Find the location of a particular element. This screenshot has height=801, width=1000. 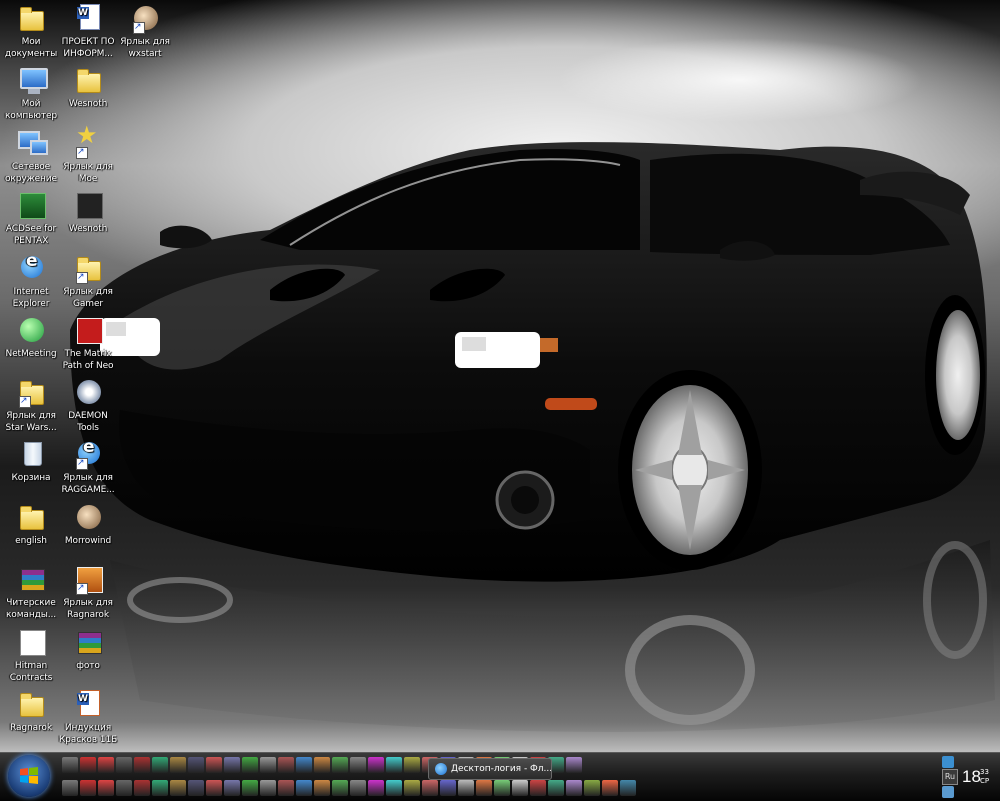

desktop-icon-label: Мой компьютер is located at coordinates (31, 110).